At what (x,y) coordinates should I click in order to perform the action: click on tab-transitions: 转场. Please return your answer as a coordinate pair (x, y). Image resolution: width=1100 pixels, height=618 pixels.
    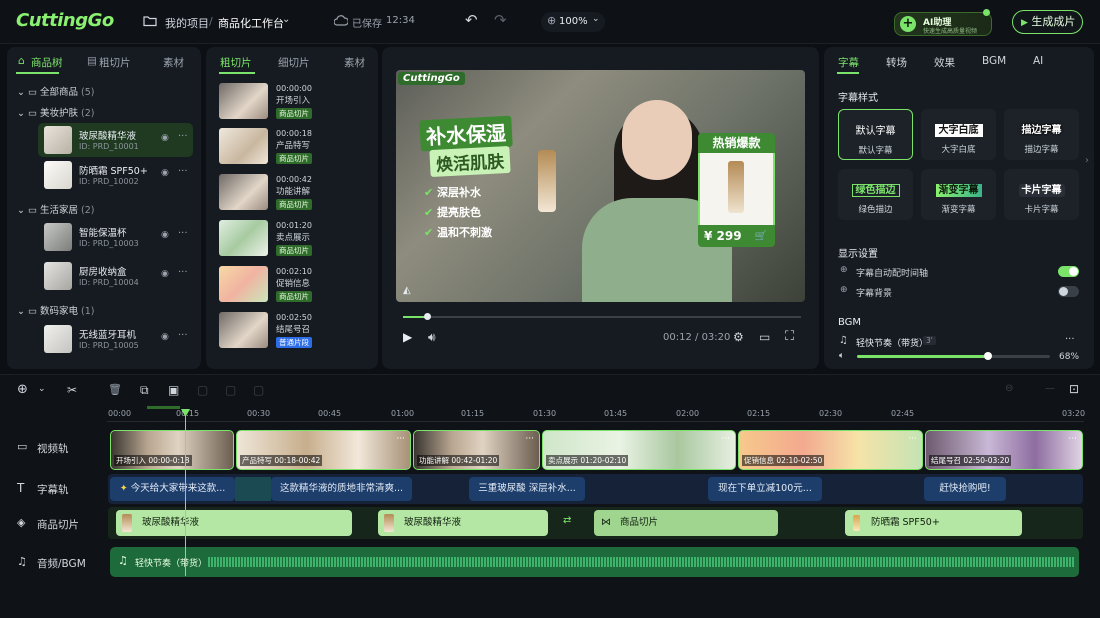
    Looking at the image, I should click on (896, 62).